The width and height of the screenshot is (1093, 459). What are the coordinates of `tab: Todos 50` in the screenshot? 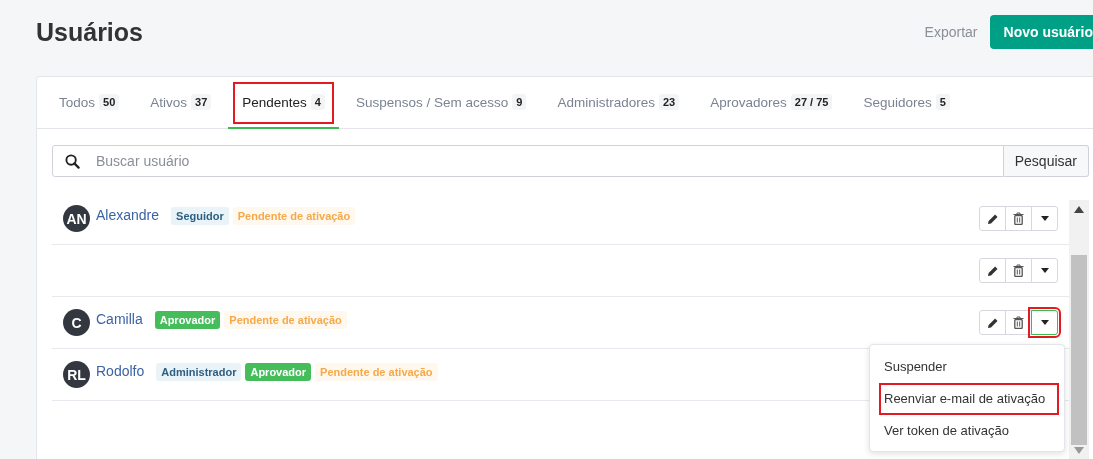 It's located at (89, 103).